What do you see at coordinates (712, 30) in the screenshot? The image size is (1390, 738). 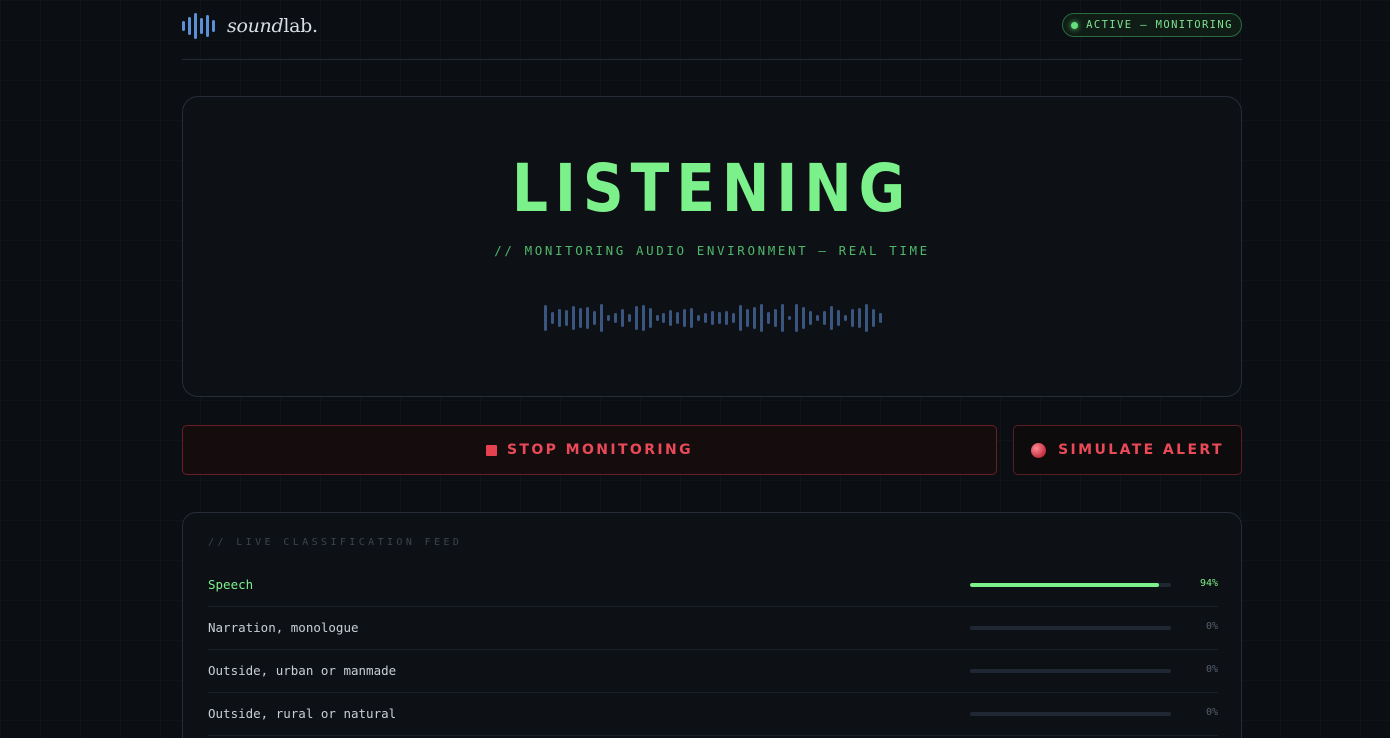 I see `header: soundlab. ACTIVE — MONITORING` at bounding box center [712, 30].